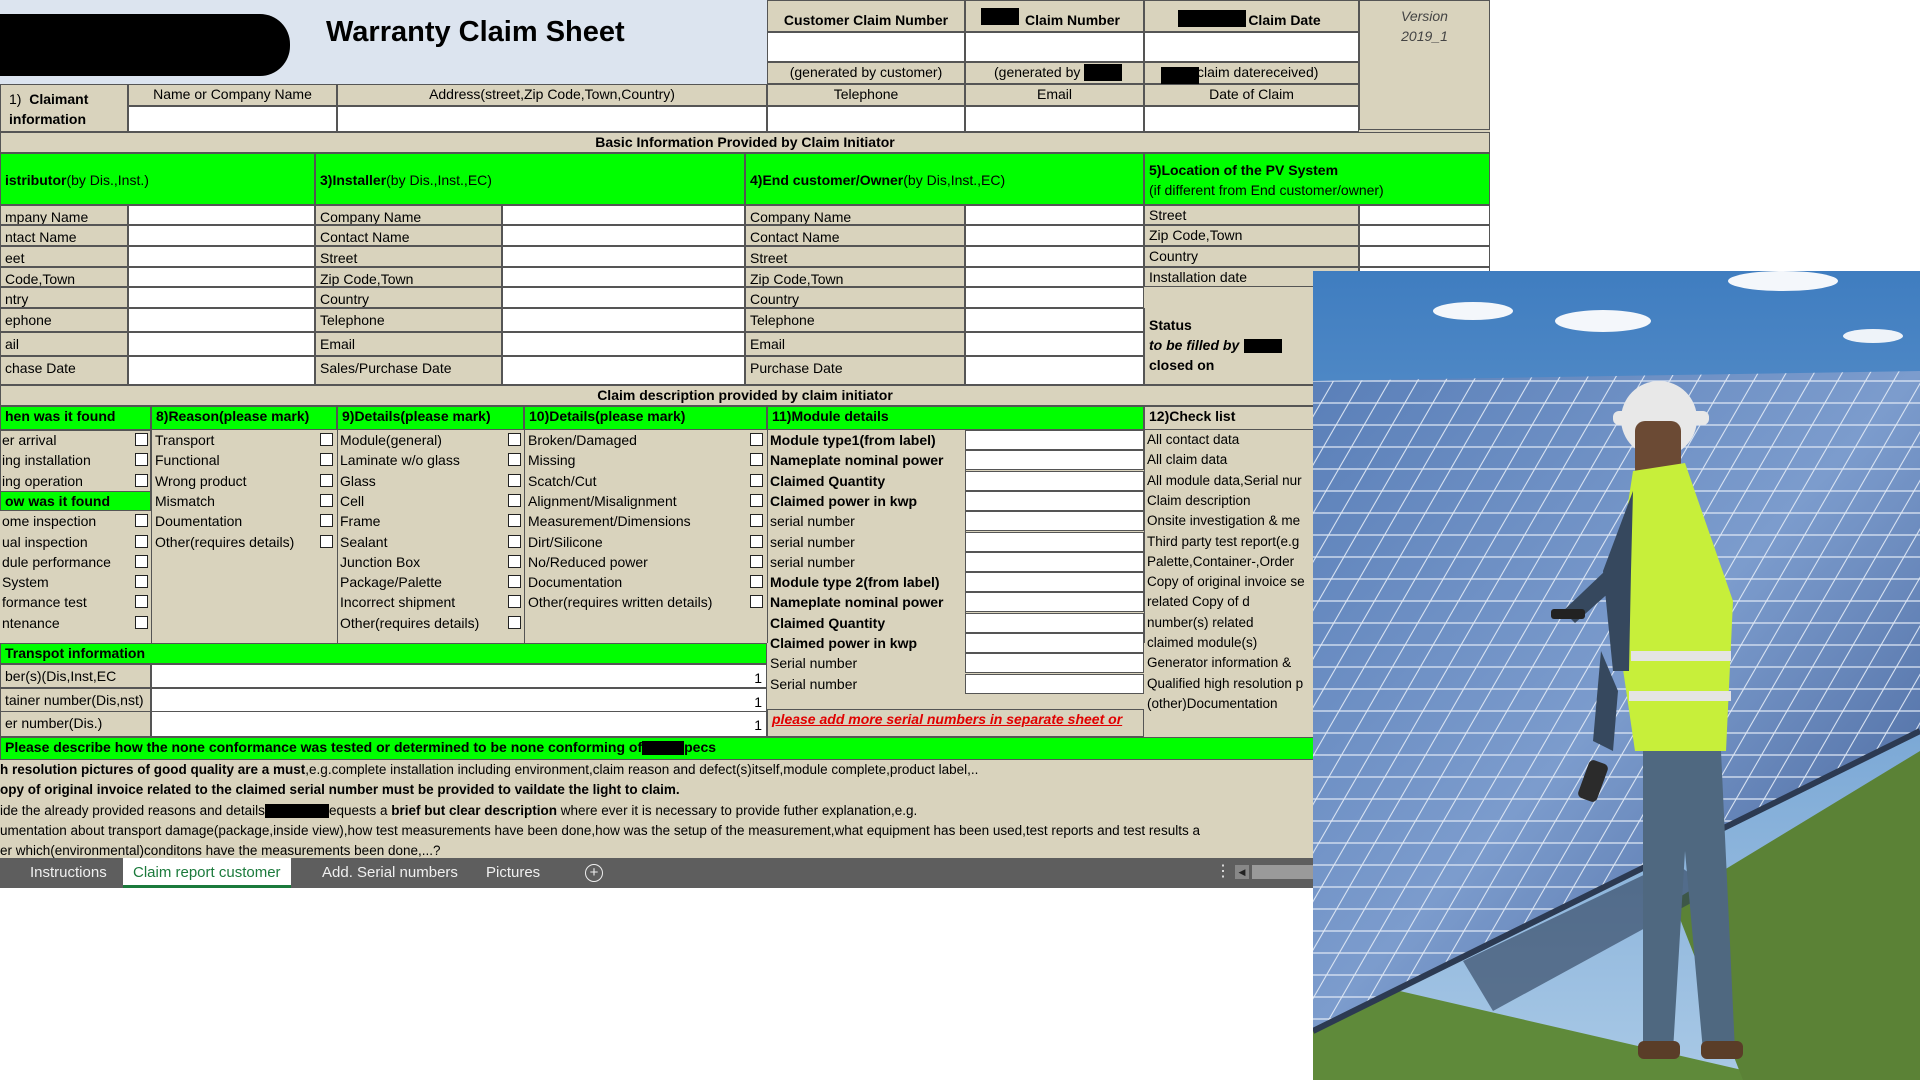 The image size is (1920, 1080). Describe the element at coordinates (1180, 75) in the screenshot. I see `redacted-text` at that location.